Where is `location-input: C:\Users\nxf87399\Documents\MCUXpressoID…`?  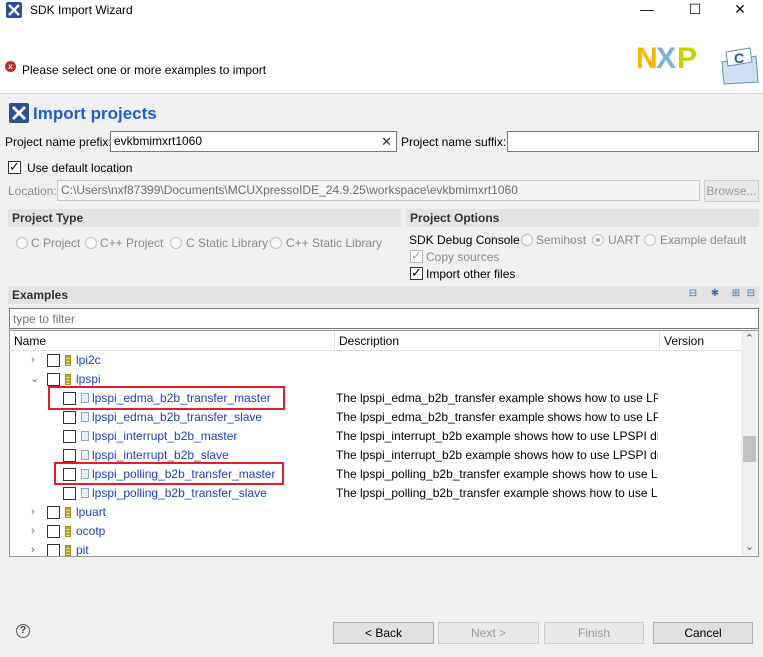 location-input: C:\Users\nxf87399\Documents\MCUXpressoID… is located at coordinates (378, 190).